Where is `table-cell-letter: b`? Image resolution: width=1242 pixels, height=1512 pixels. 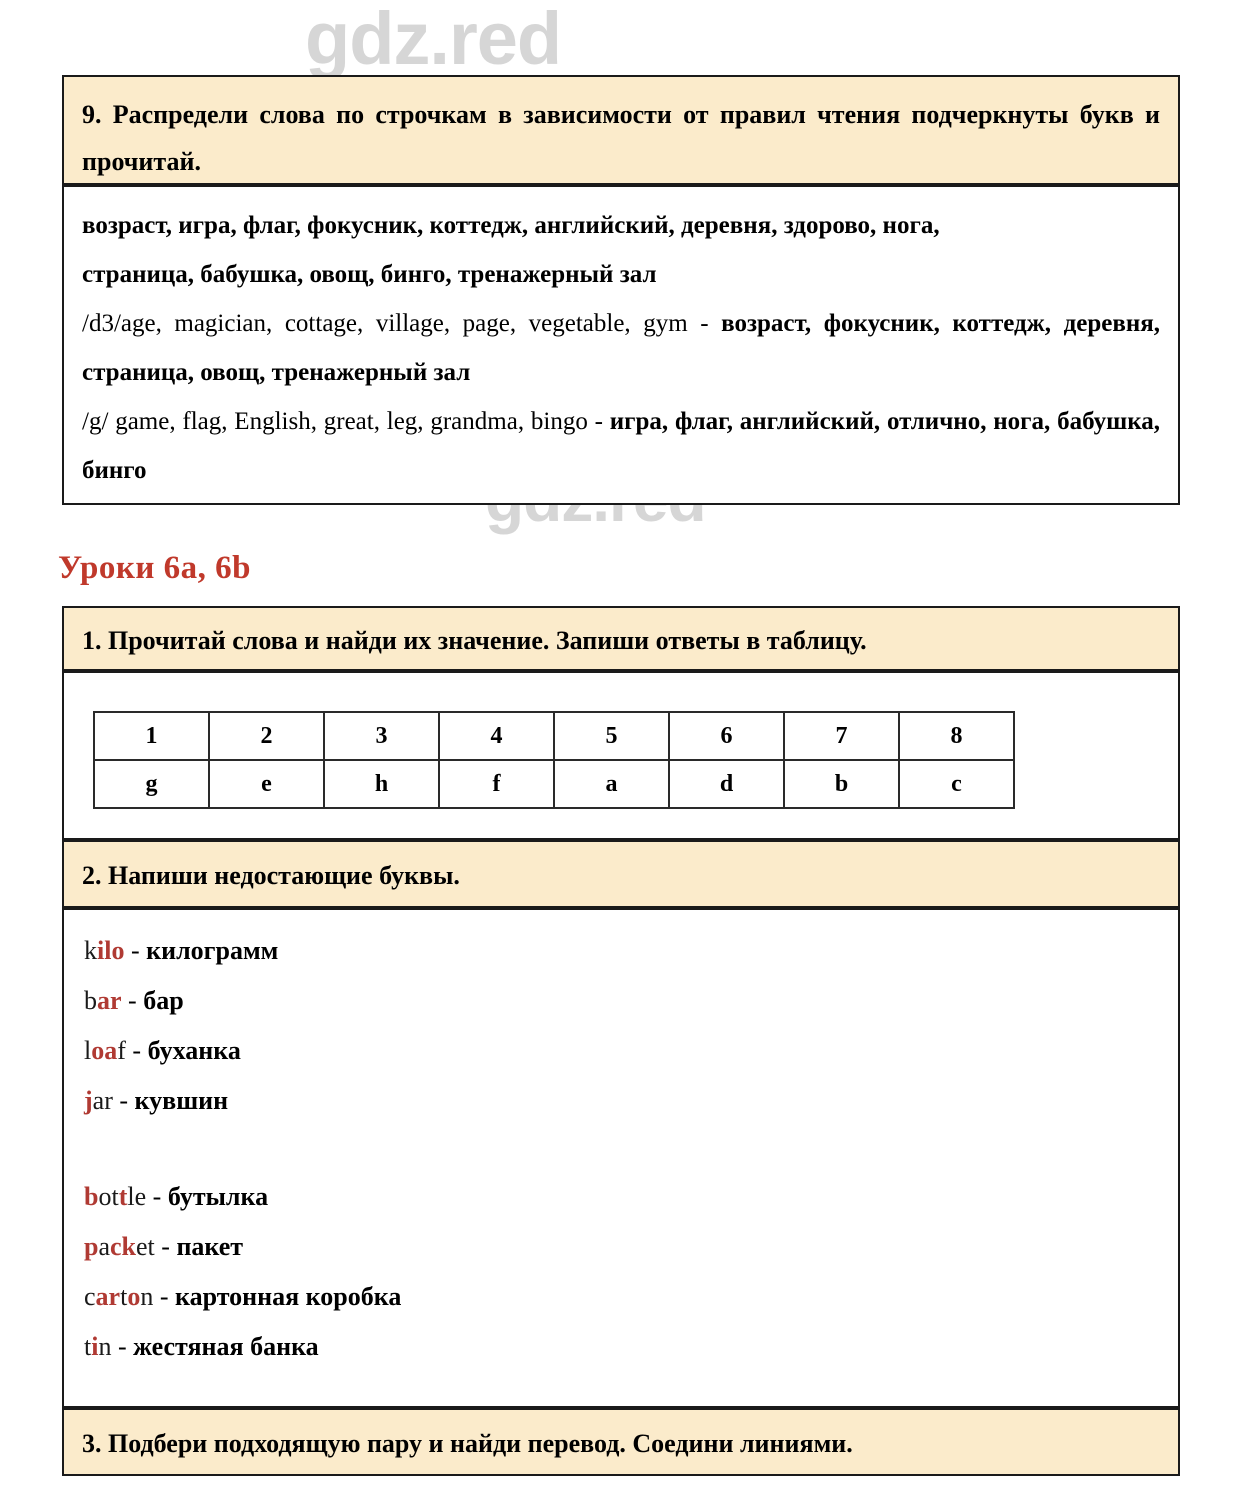
table-cell-letter: b is located at coordinates (841, 784).